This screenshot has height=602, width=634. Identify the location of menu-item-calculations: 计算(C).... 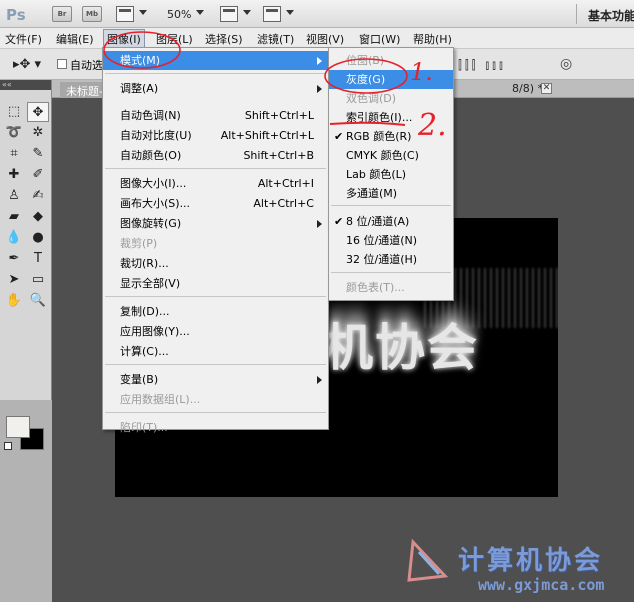
(215, 351).